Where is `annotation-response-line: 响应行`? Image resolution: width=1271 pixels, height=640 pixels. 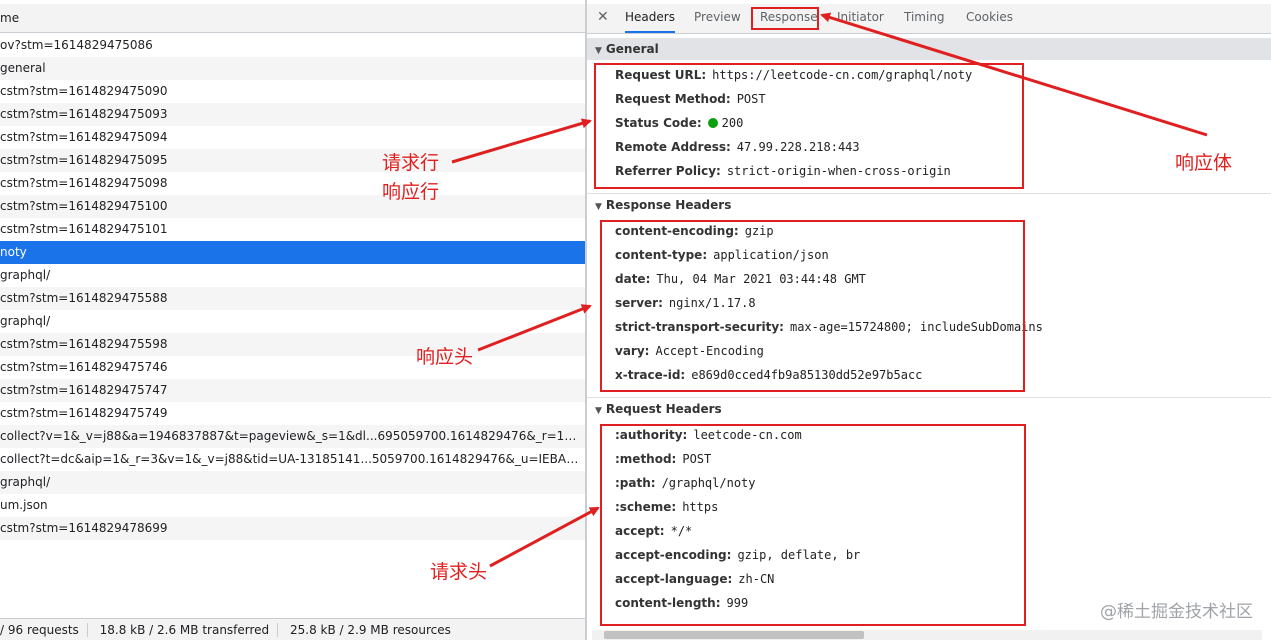 annotation-response-line: 响应行 is located at coordinates (411, 192).